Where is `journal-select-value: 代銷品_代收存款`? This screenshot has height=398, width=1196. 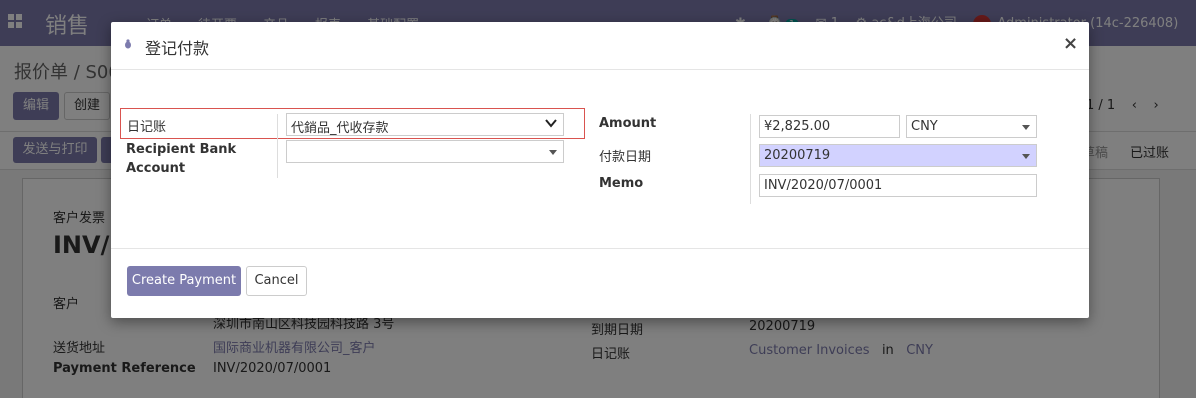
journal-select-value: 代銷品_代收存款 is located at coordinates (340, 128).